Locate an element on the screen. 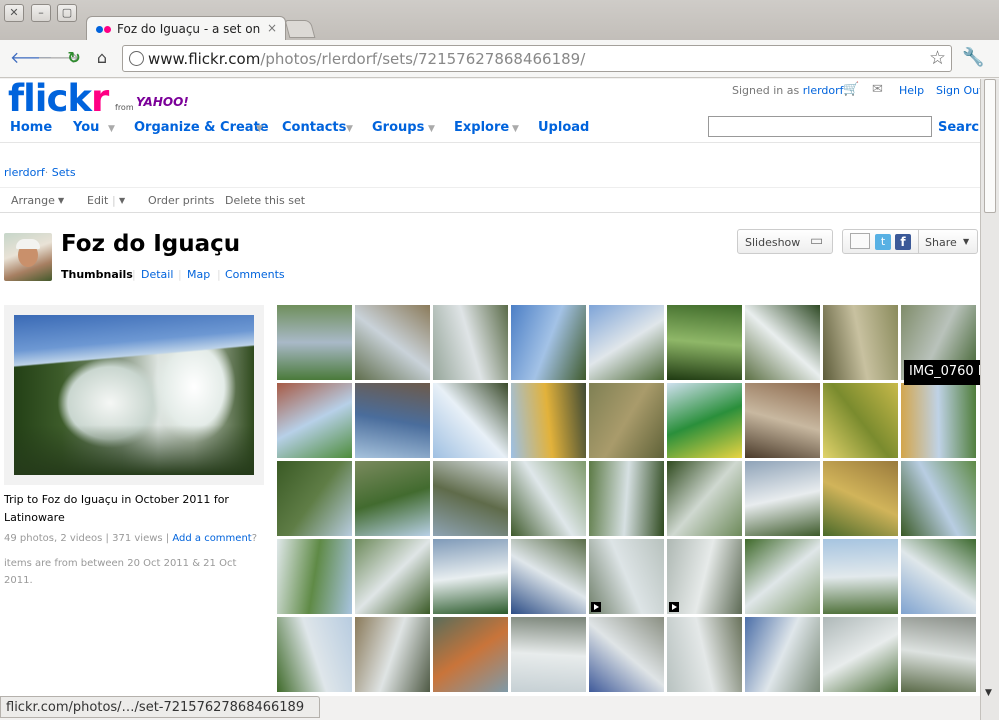 The image size is (999, 720). maximize-icon: ▢ is located at coordinates (67, 13).